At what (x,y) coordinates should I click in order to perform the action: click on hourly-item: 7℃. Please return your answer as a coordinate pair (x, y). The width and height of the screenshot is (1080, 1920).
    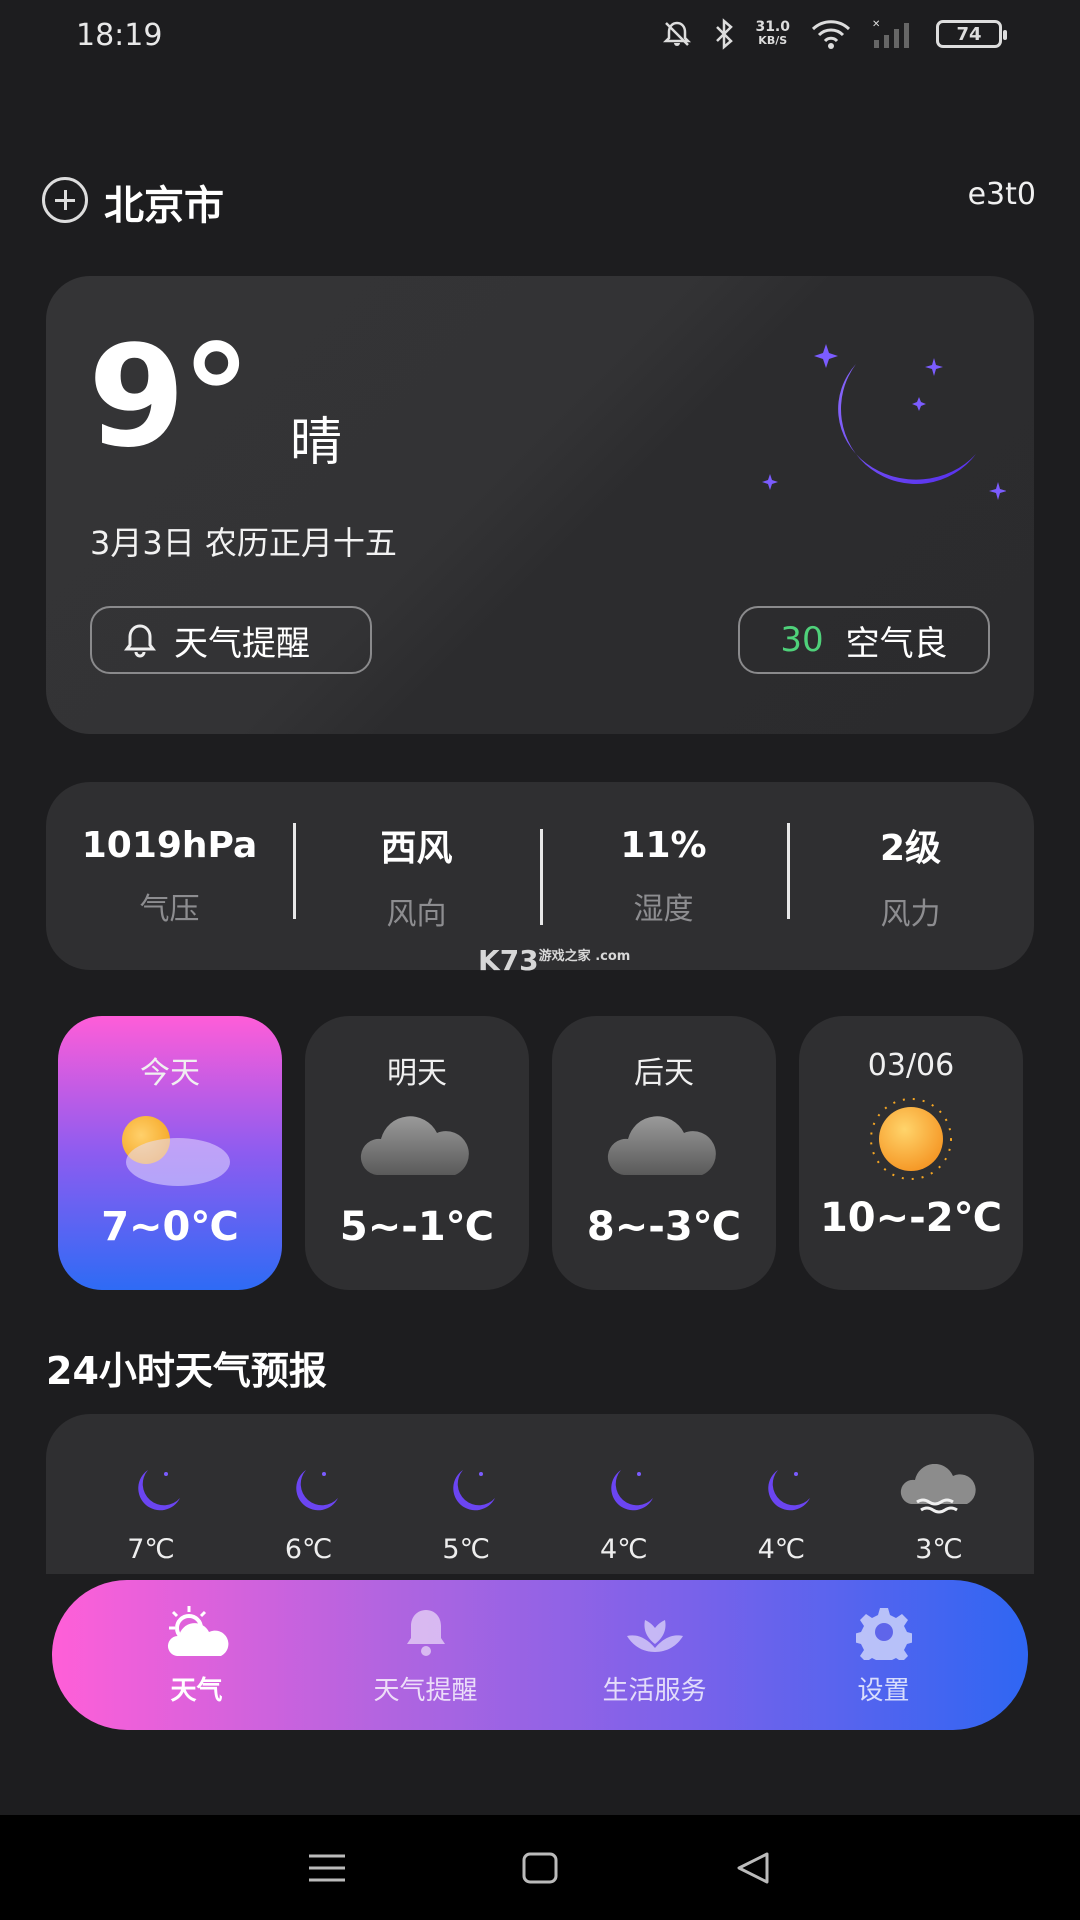
    Looking at the image, I should click on (151, 1494).